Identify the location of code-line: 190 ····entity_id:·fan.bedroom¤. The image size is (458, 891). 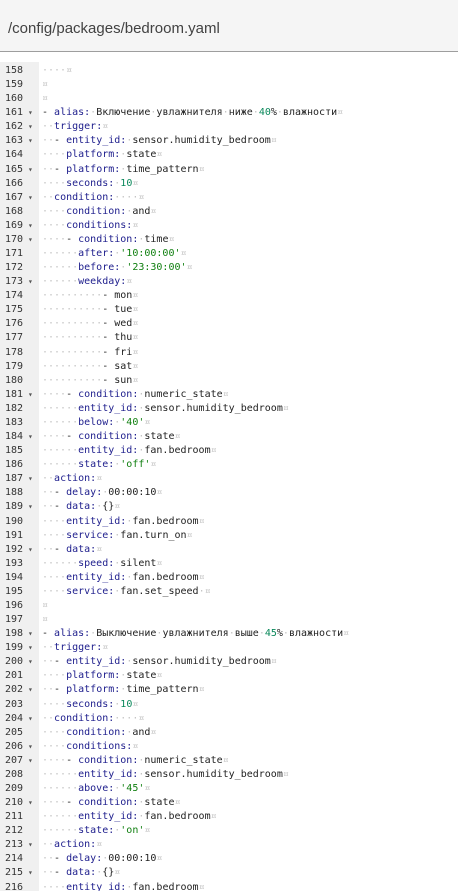
(229, 522).